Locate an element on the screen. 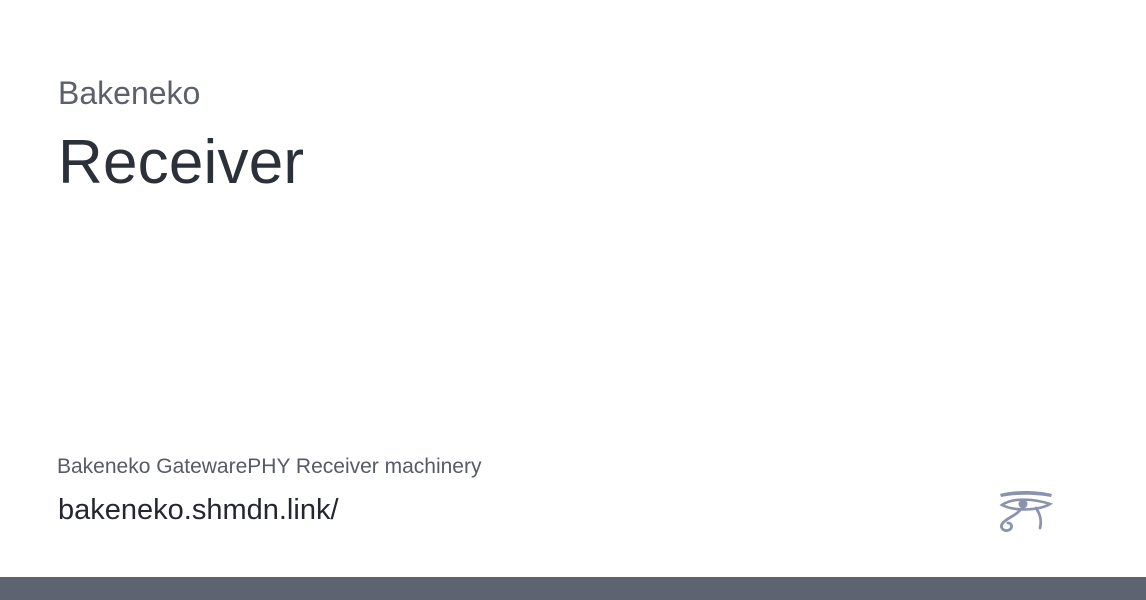 This screenshot has height=600, width=1146. footer-bar is located at coordinates (573, 588).